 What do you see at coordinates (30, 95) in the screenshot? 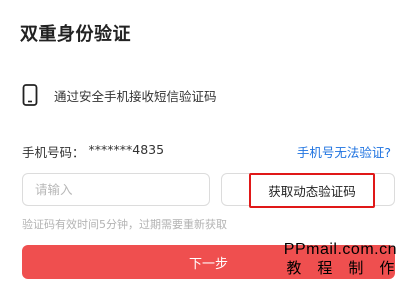
I see `mobile-phone-icon` at bounding box center [30, 95].